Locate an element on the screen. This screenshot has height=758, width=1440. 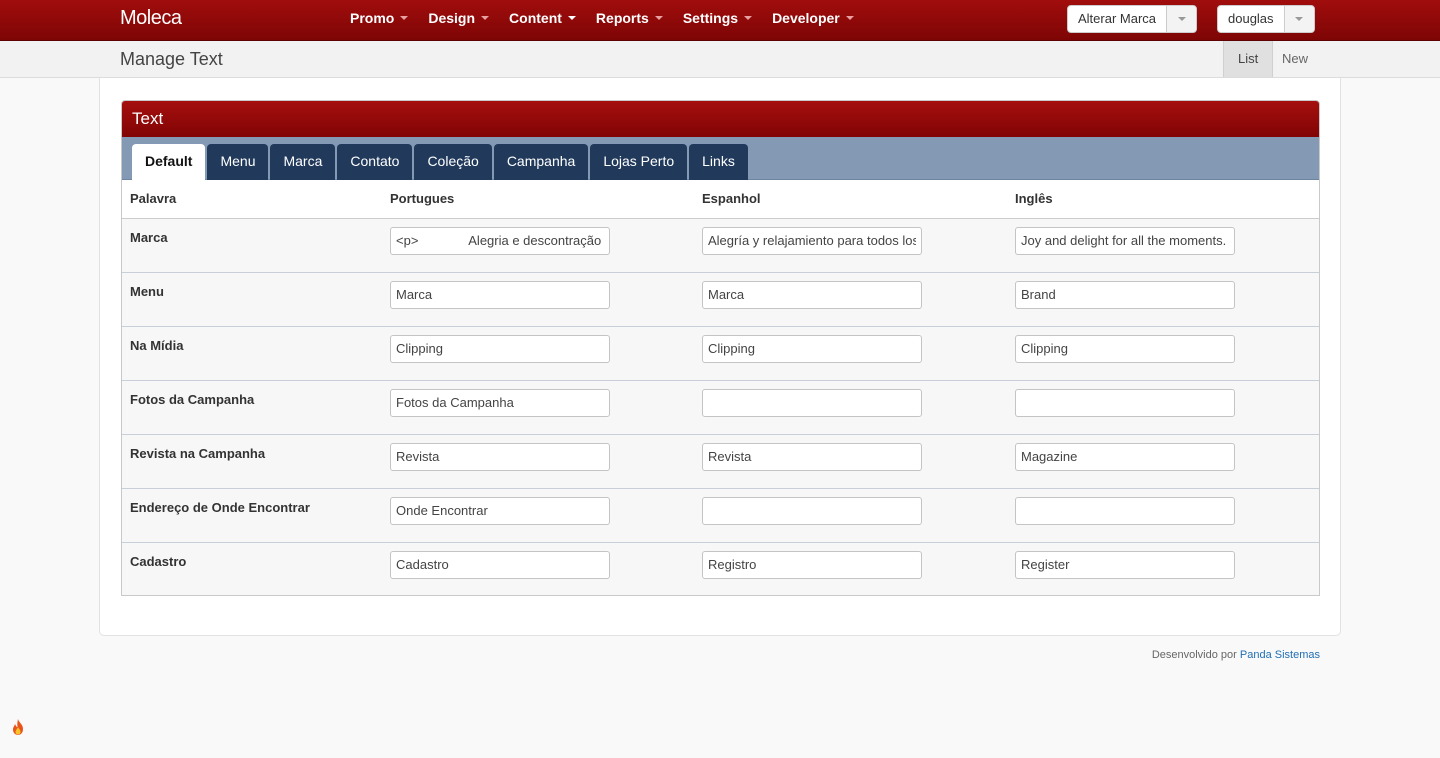
tab-default: Default is located at coordinates (169, 162).